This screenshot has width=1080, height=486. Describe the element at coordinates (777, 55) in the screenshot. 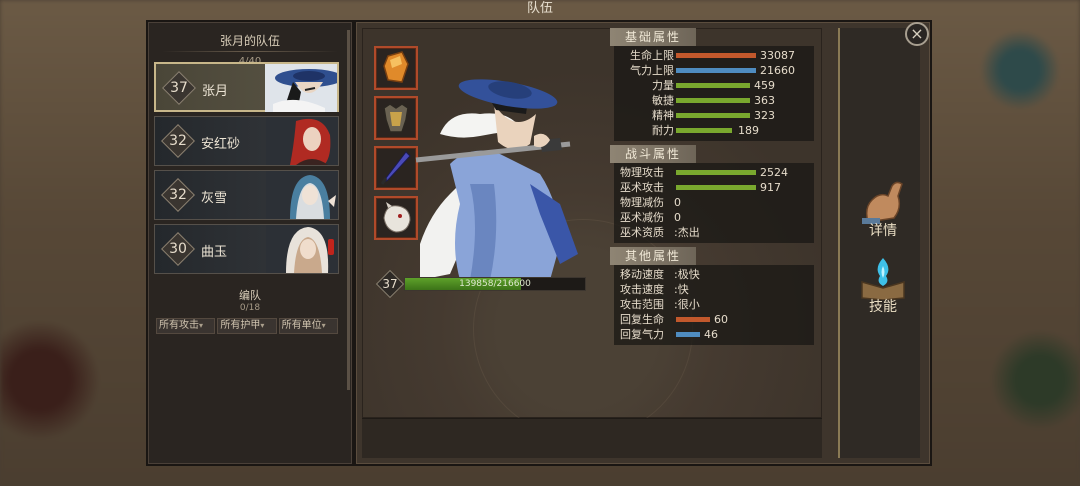

I see `stat-value: 33087` at that location.